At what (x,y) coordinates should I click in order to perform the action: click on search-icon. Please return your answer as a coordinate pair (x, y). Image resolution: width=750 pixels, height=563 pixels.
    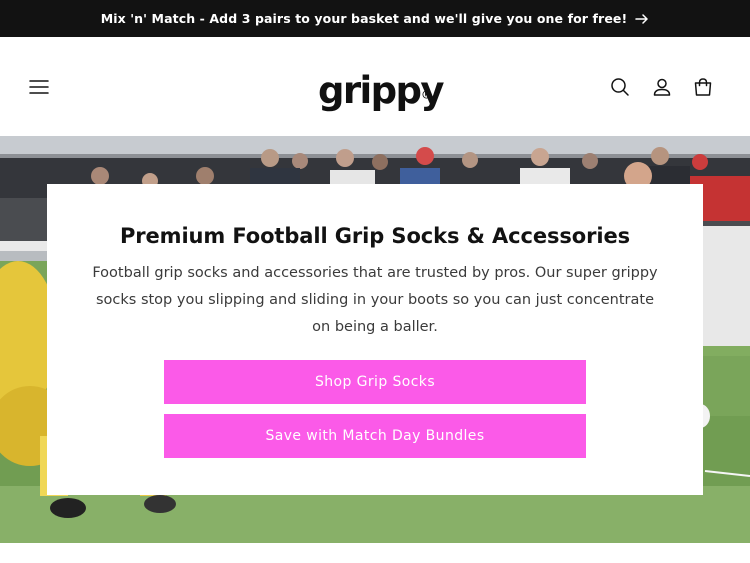
    Looking at the image, I should click on (620, 87).